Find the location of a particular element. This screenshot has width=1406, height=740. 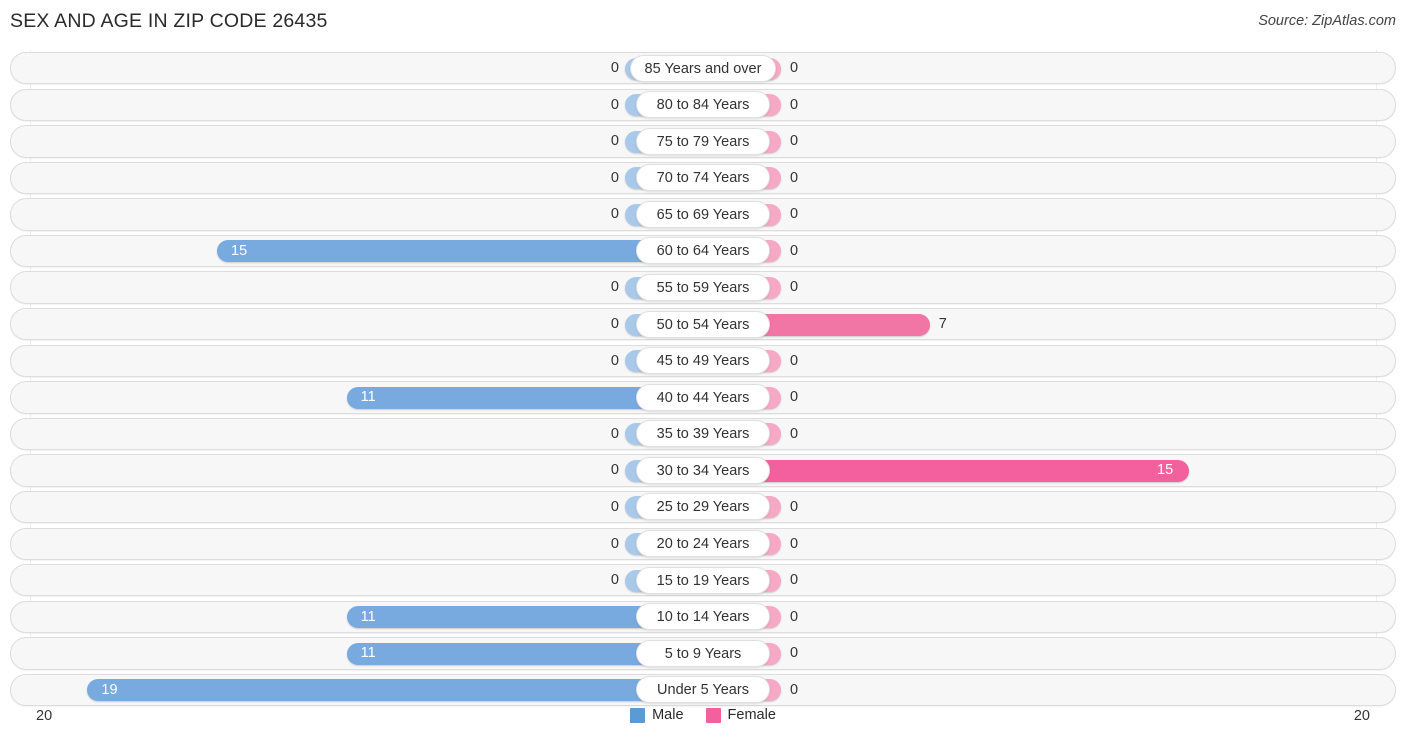

chart-row: 0 0 70 to 74 Years is located at coordinates (703, 178).